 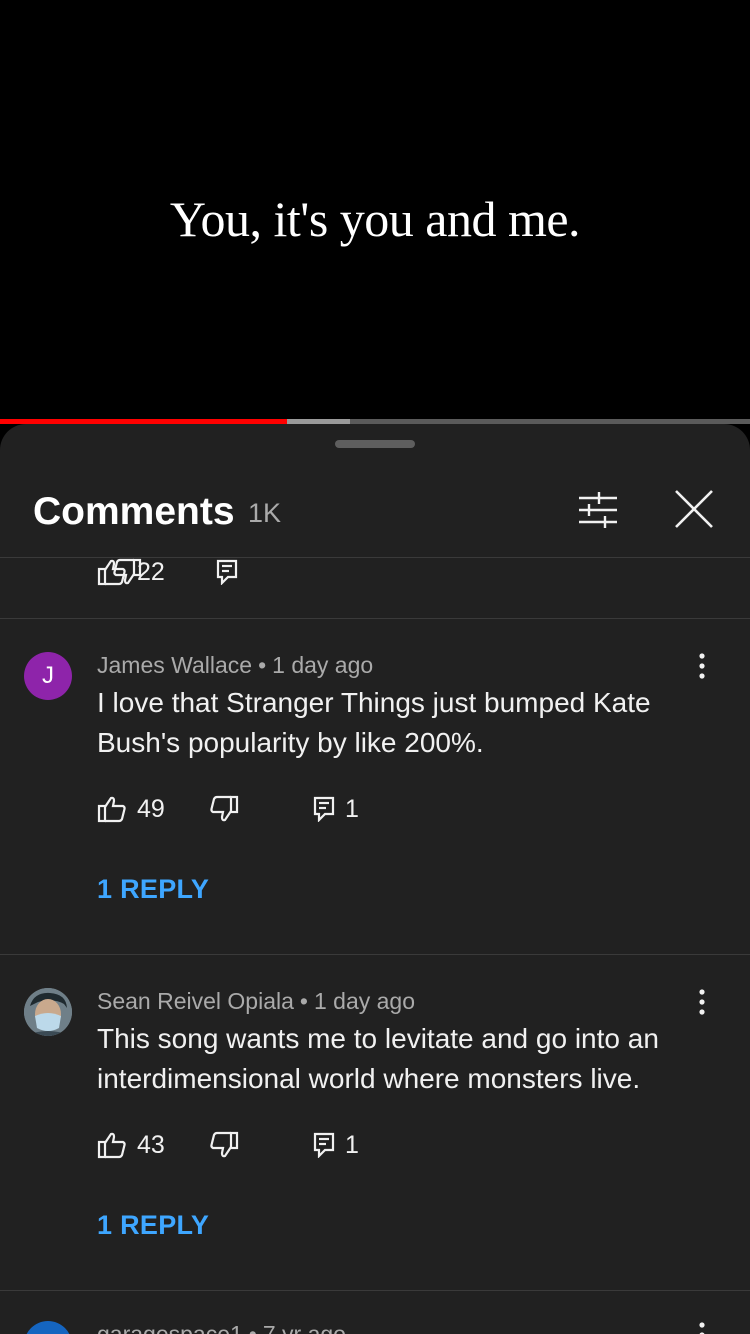 What do you see at coordinates (265, 513) in the screenshot?
I see `comments-count: 1K` at bounding box center [265, 513].